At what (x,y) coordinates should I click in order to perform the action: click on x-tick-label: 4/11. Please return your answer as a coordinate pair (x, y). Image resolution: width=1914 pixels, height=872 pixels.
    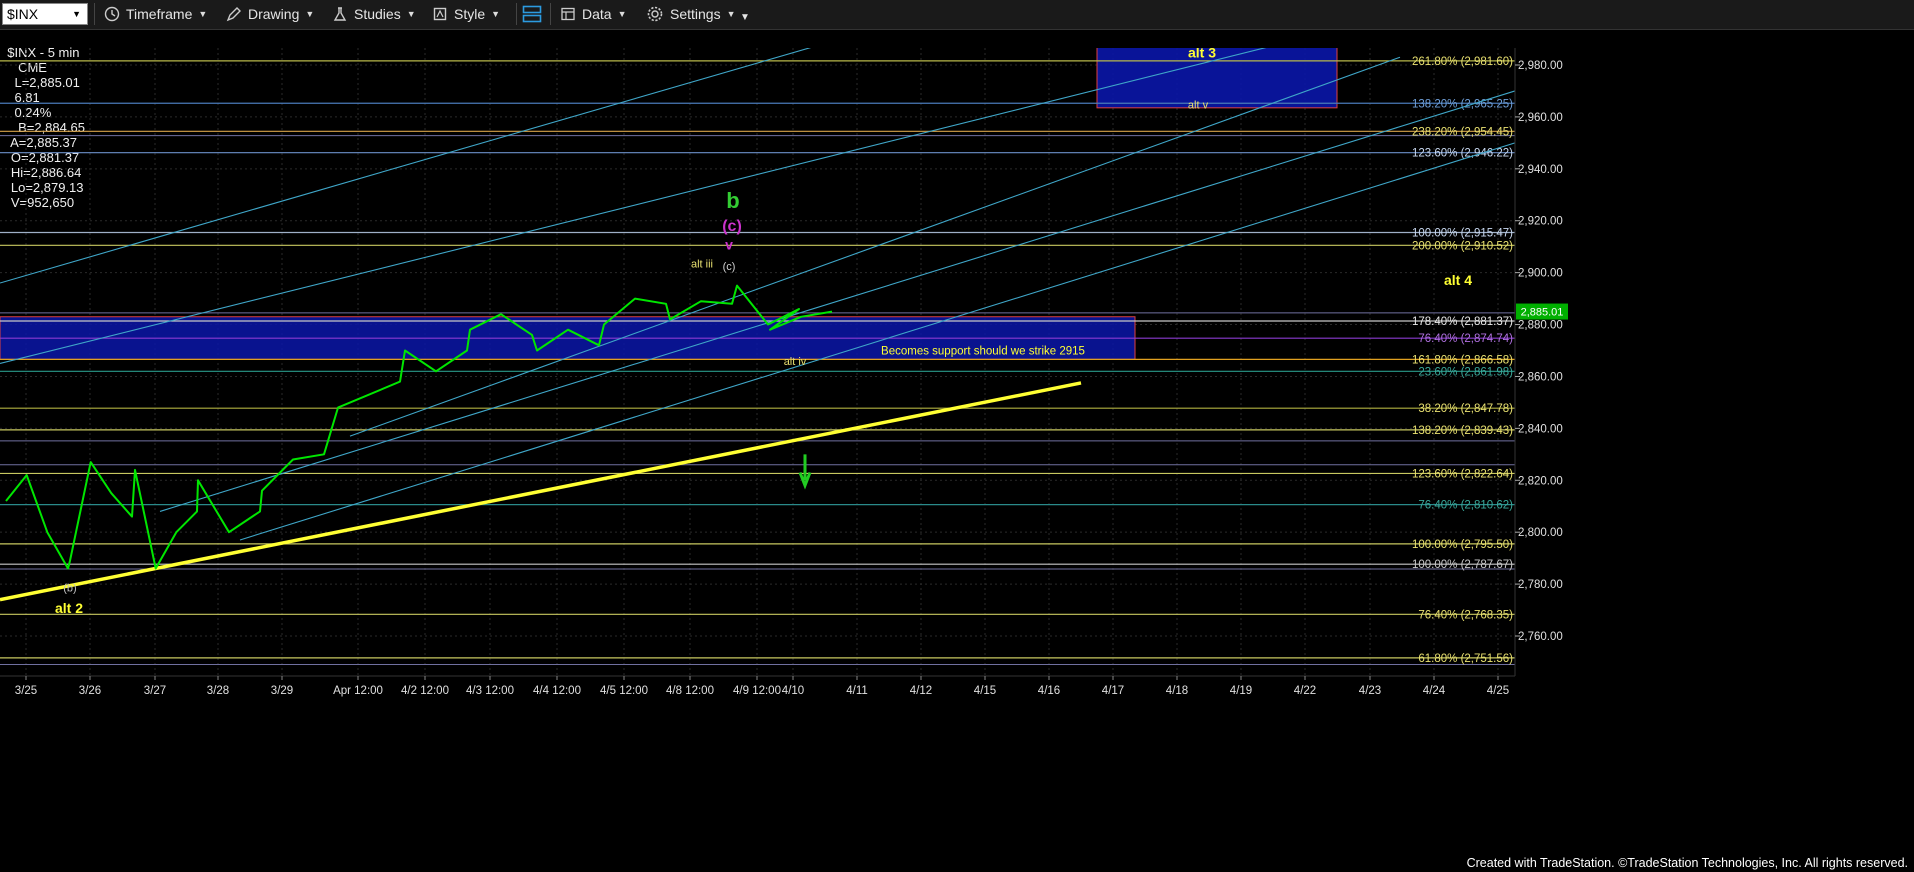
    Looking at the image, I should click on (857, 691).